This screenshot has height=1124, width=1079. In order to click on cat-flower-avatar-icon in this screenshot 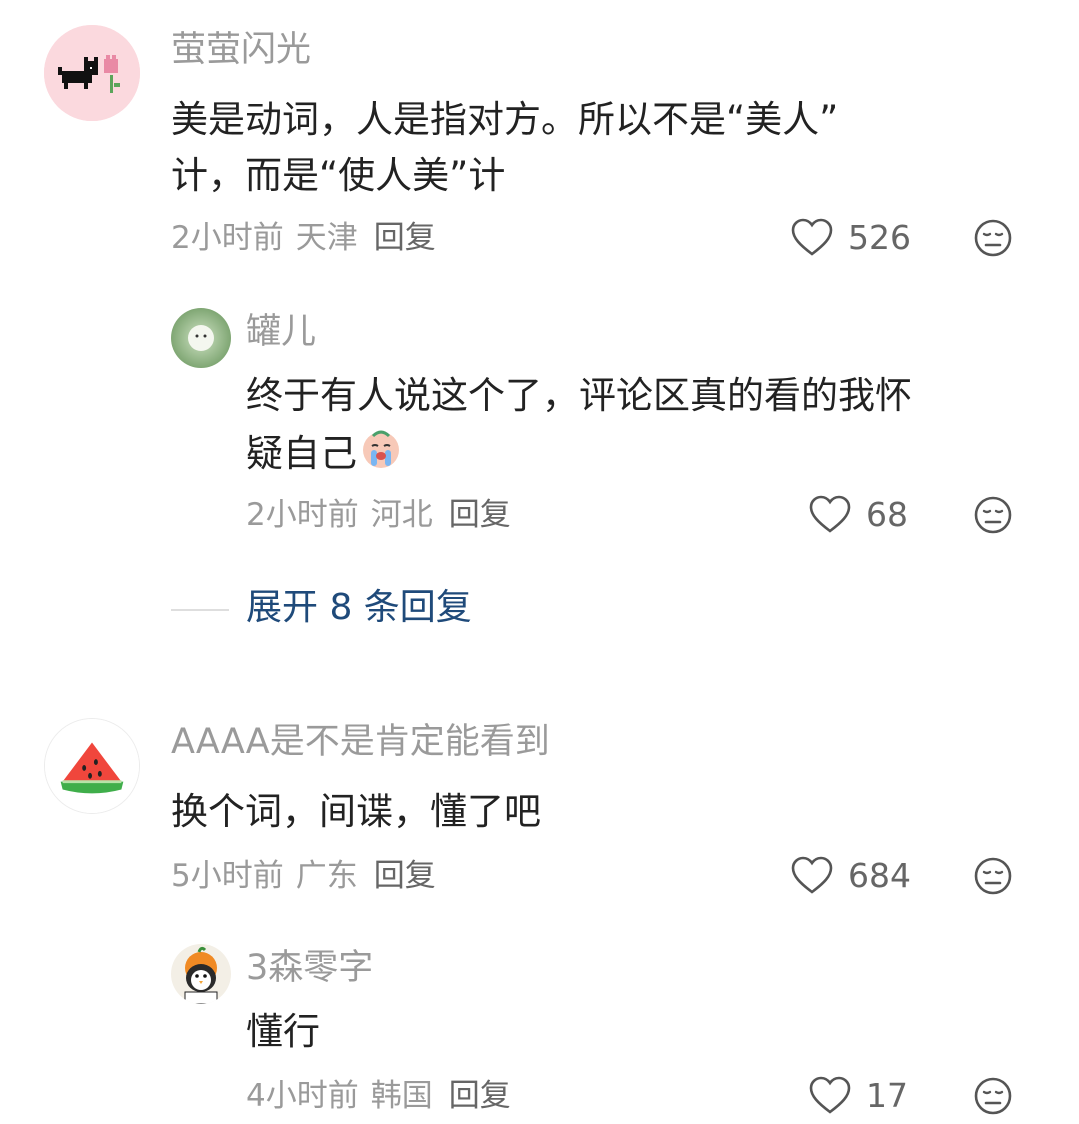, I will do `click(92, 73)`.